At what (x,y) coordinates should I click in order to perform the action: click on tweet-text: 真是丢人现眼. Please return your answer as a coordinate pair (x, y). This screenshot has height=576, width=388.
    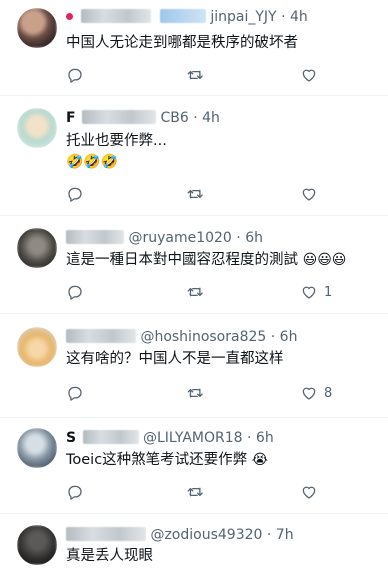
    Looking at the image, I should click on (109, 556).